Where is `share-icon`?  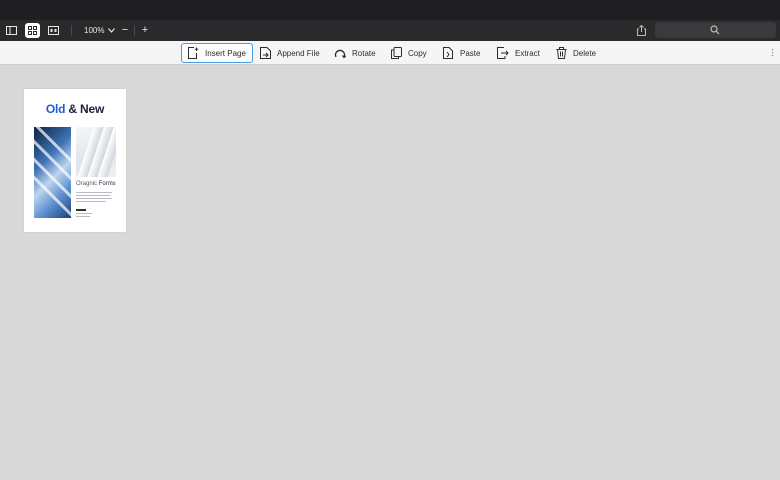 share-icon is located at coordinates (641, 30).